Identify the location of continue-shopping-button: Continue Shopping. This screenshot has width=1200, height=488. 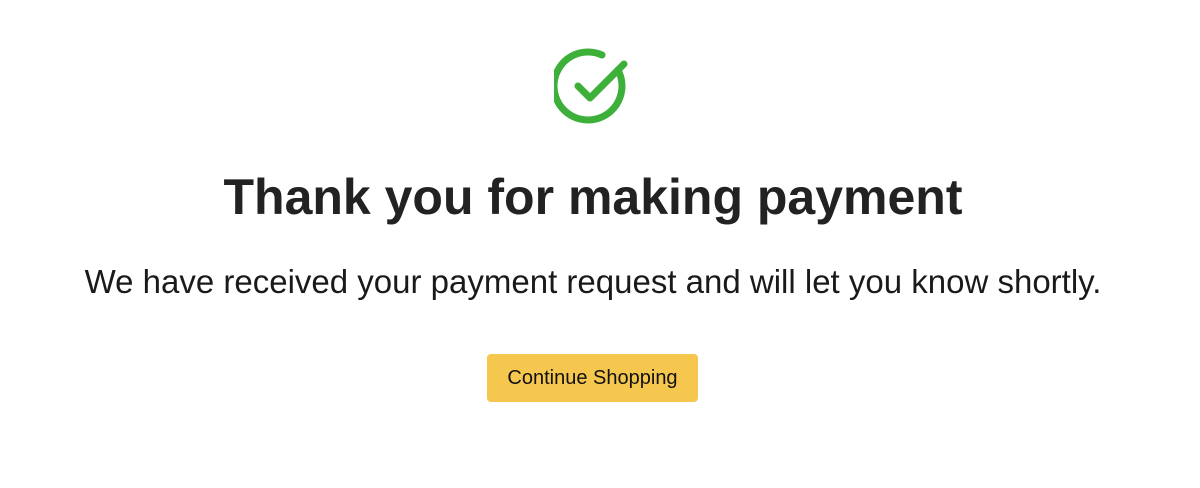
(592, 378).